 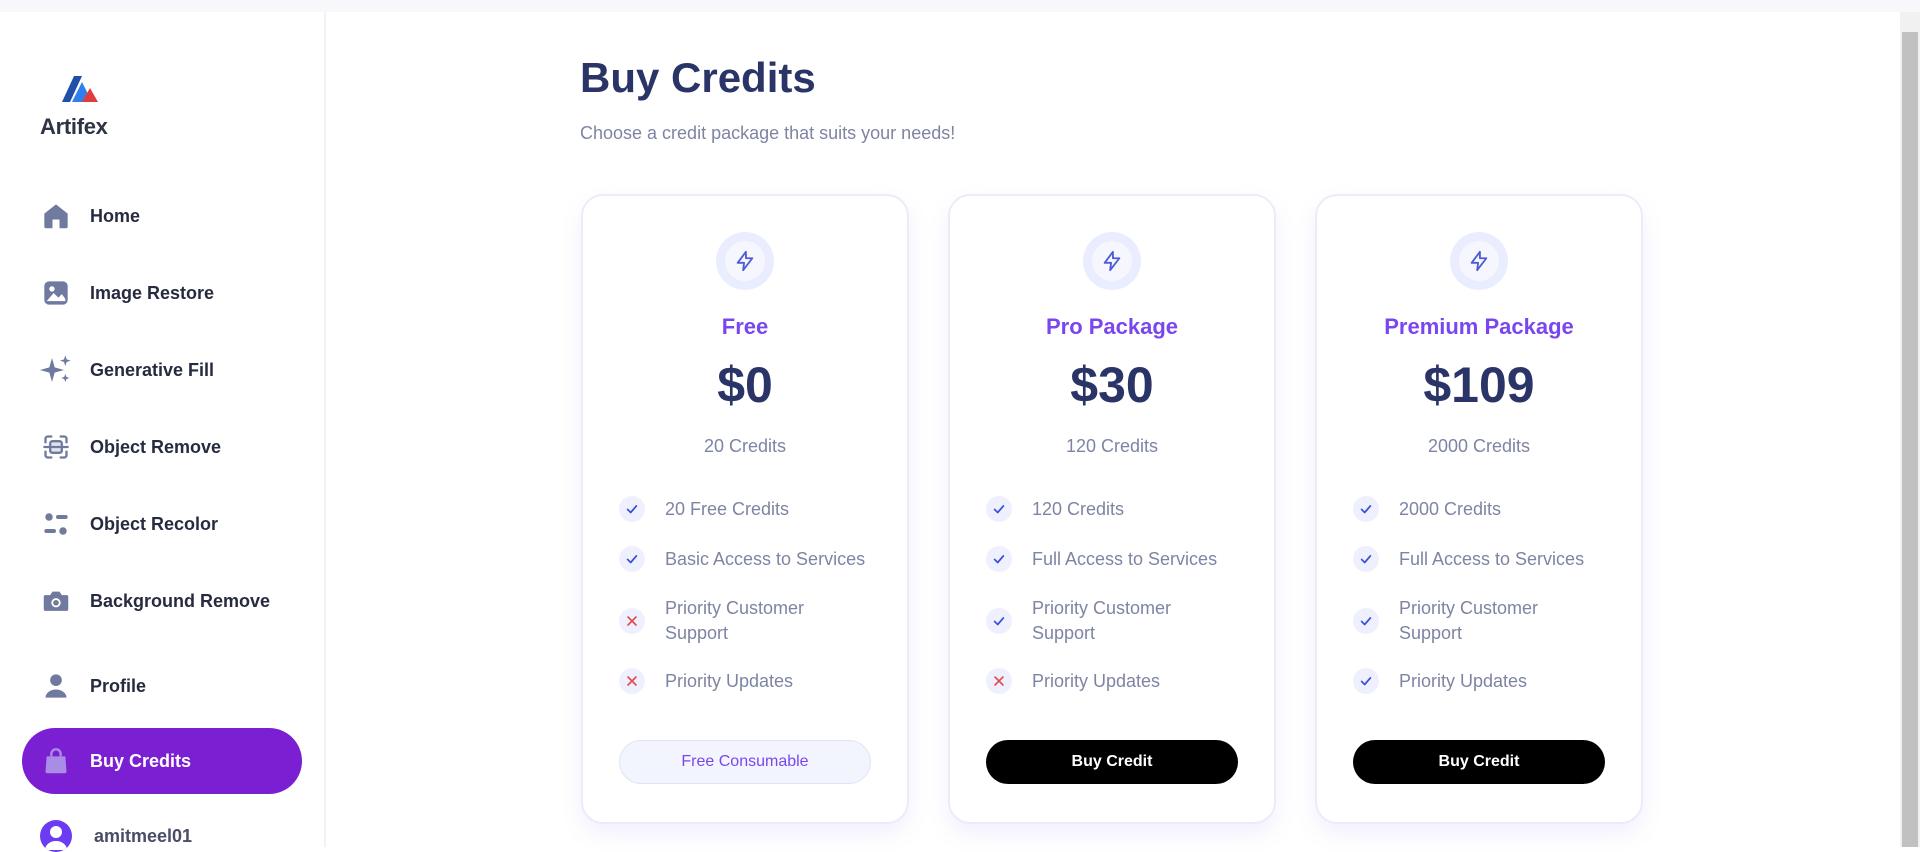 I want to click on sidebar-item-label: Buy Credits, so click(x=141, y=760).